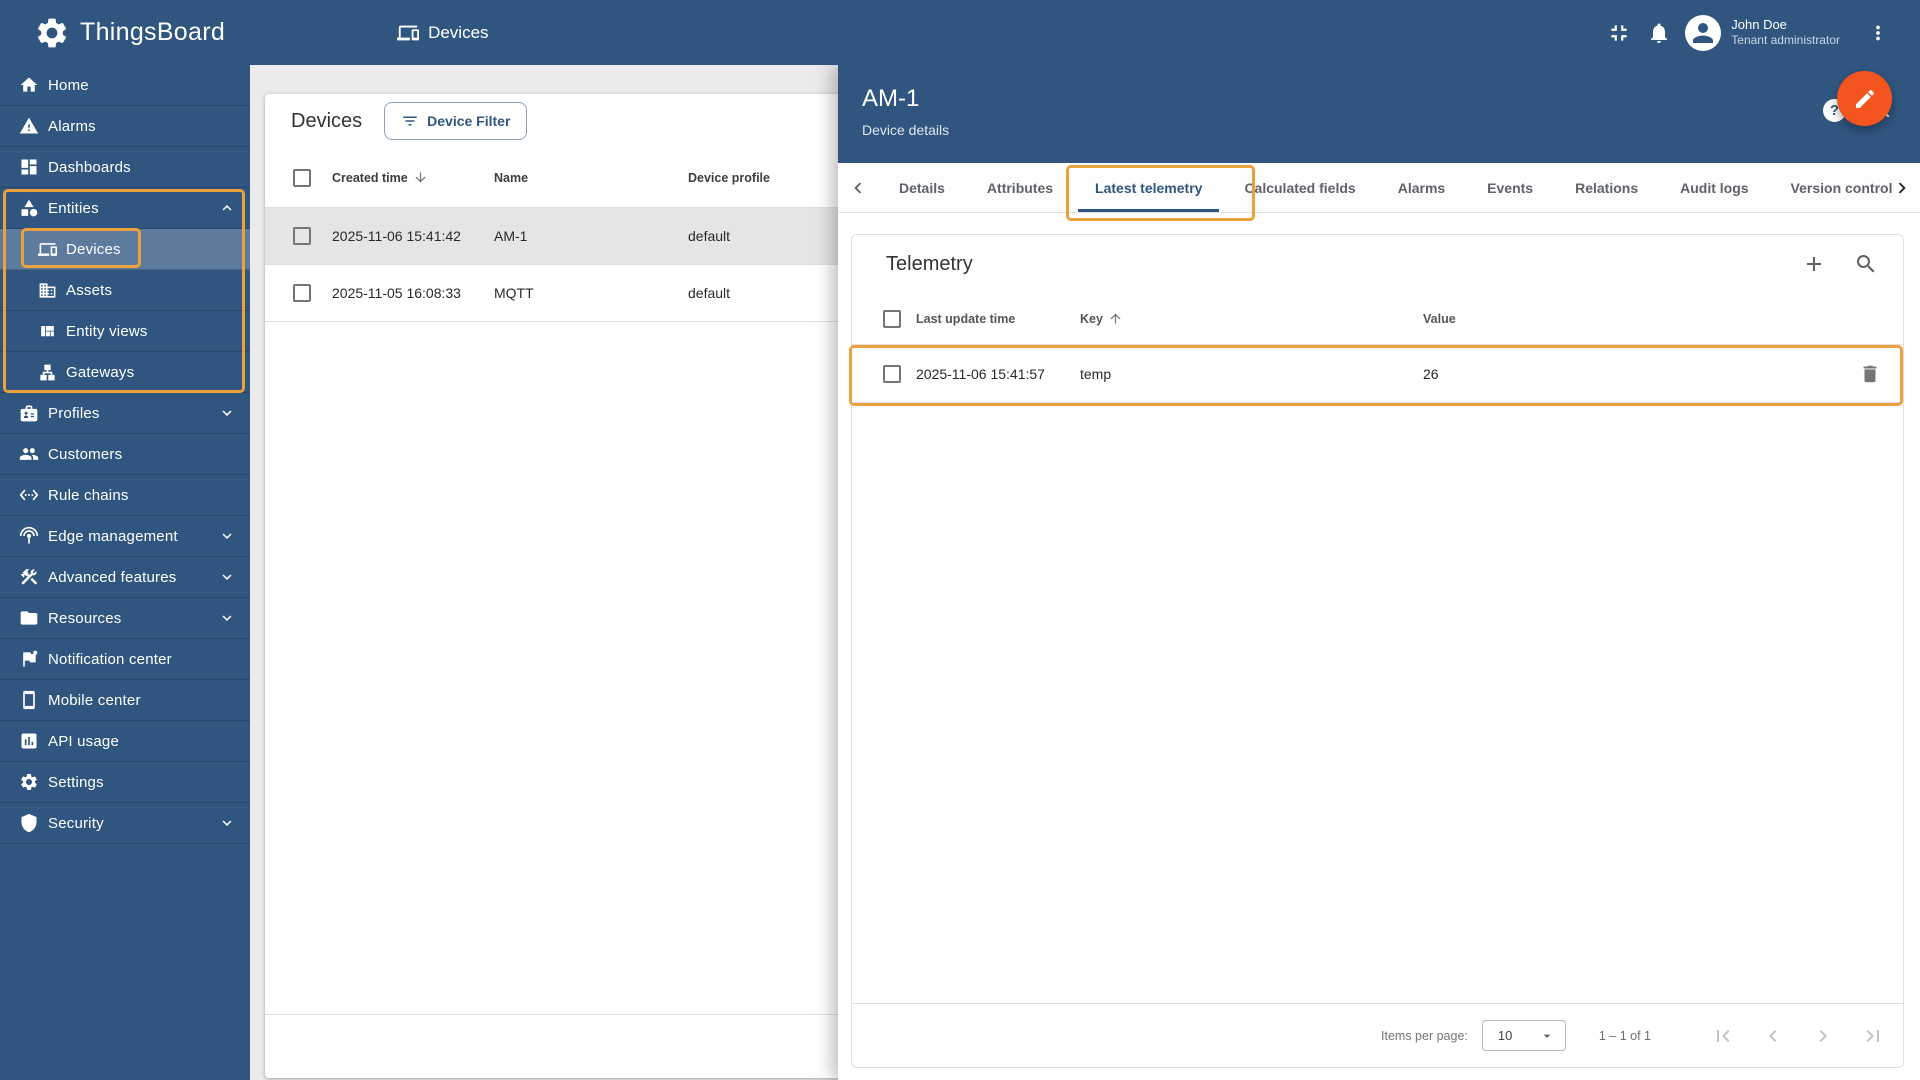  Describe the element at coordinates (1101, 318) in the screenshot. I see `column-header-key: Key` at that location.